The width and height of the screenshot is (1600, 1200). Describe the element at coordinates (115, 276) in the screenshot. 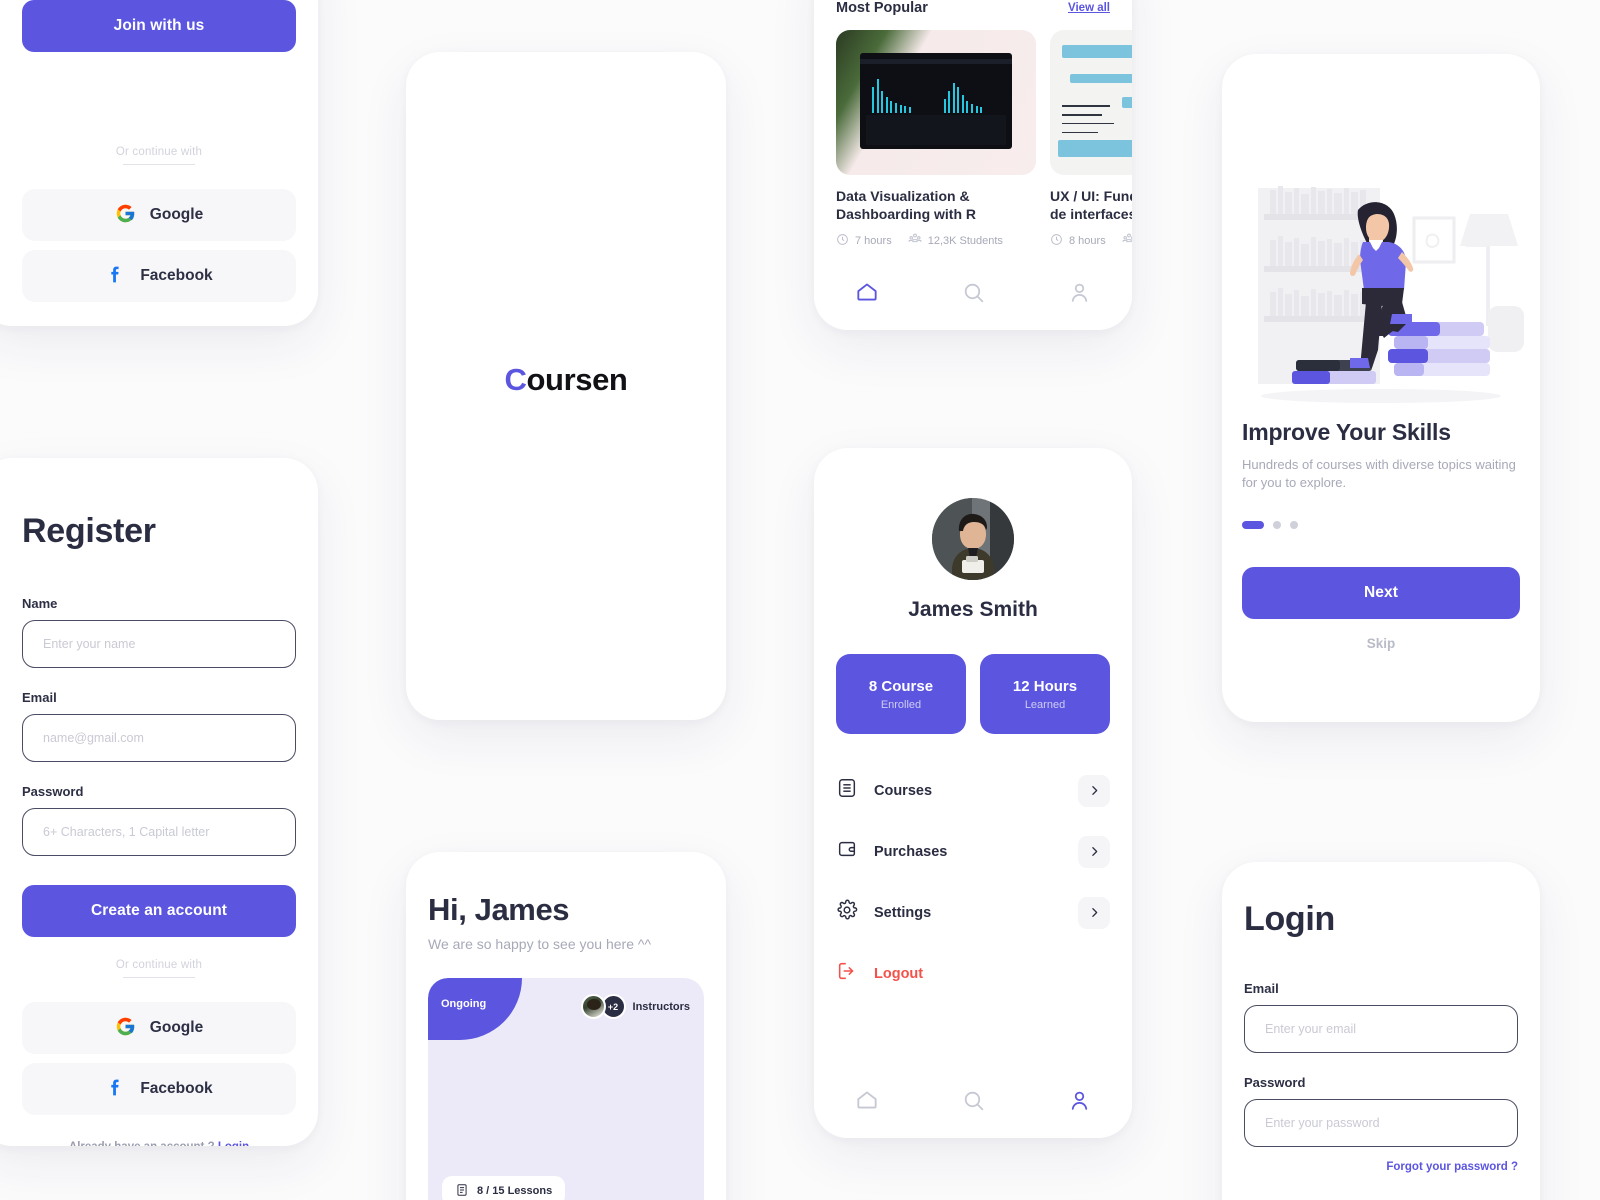

I see `facebook-icon` at that location.